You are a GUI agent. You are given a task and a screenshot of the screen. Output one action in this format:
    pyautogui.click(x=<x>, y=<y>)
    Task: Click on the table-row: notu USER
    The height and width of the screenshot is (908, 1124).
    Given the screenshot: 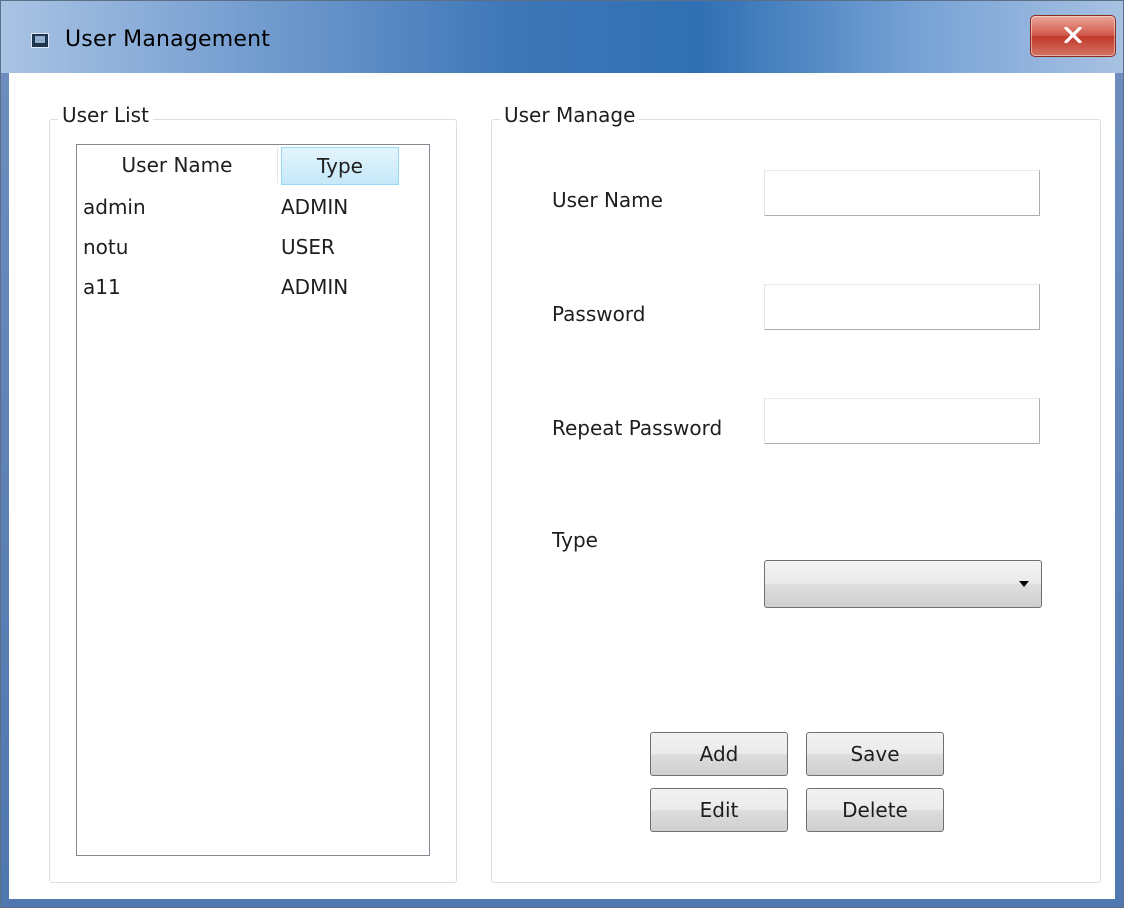 What is the action you would take?
    pyautogui.click(x=253, y=255)
    